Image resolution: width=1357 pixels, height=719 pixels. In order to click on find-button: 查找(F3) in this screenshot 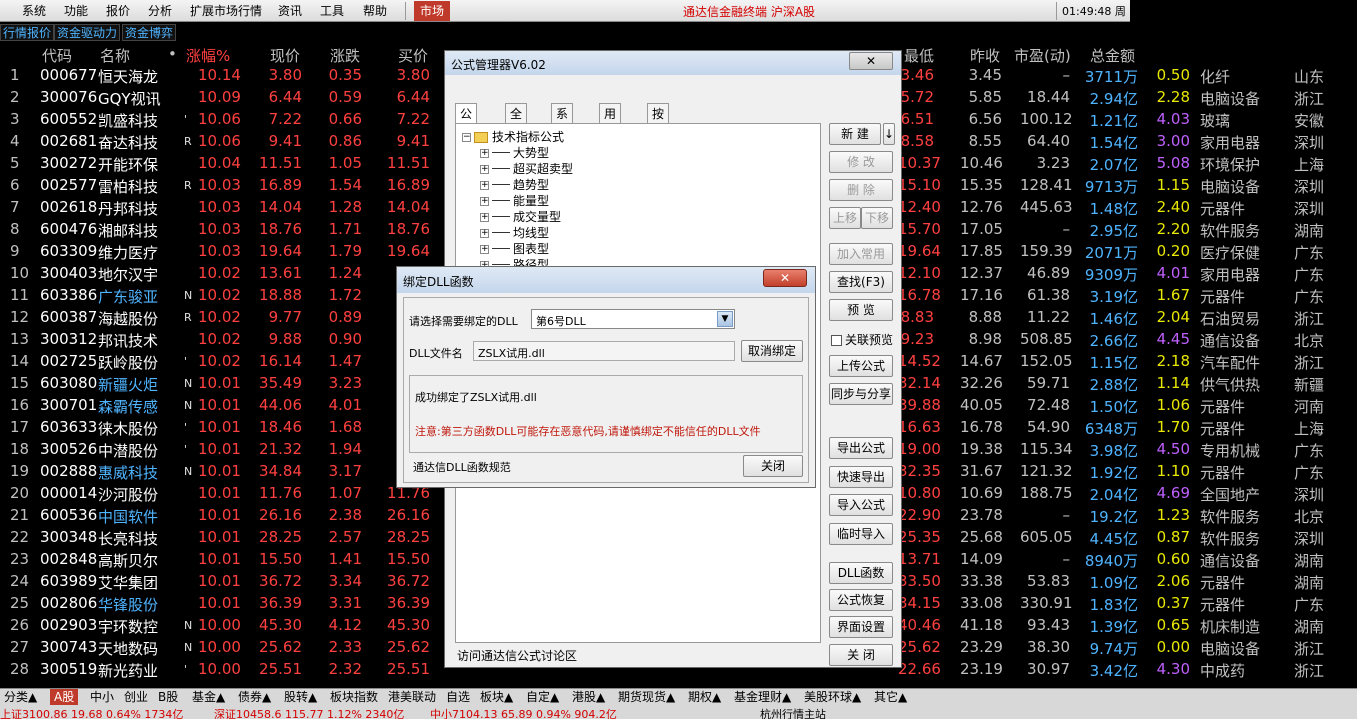, I will do `click(861, 282)`.